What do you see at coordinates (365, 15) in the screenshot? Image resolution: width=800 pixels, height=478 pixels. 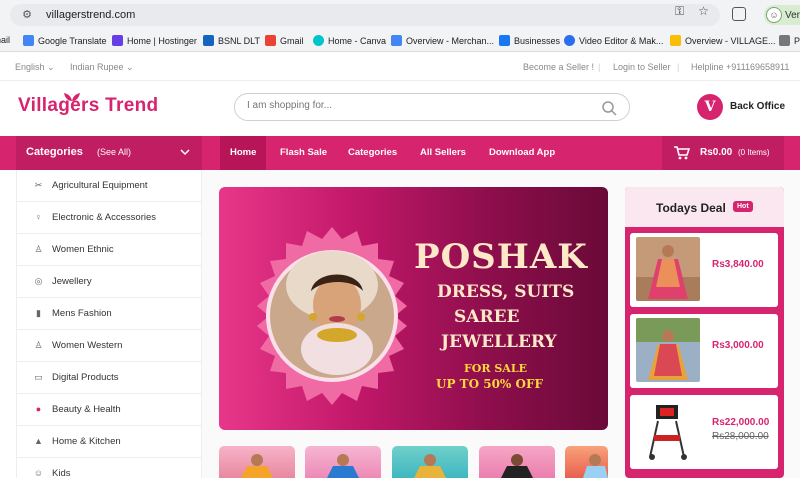 I see `address-bar: ⚙ villagerstrend.com` at bounding box center [365, 15].